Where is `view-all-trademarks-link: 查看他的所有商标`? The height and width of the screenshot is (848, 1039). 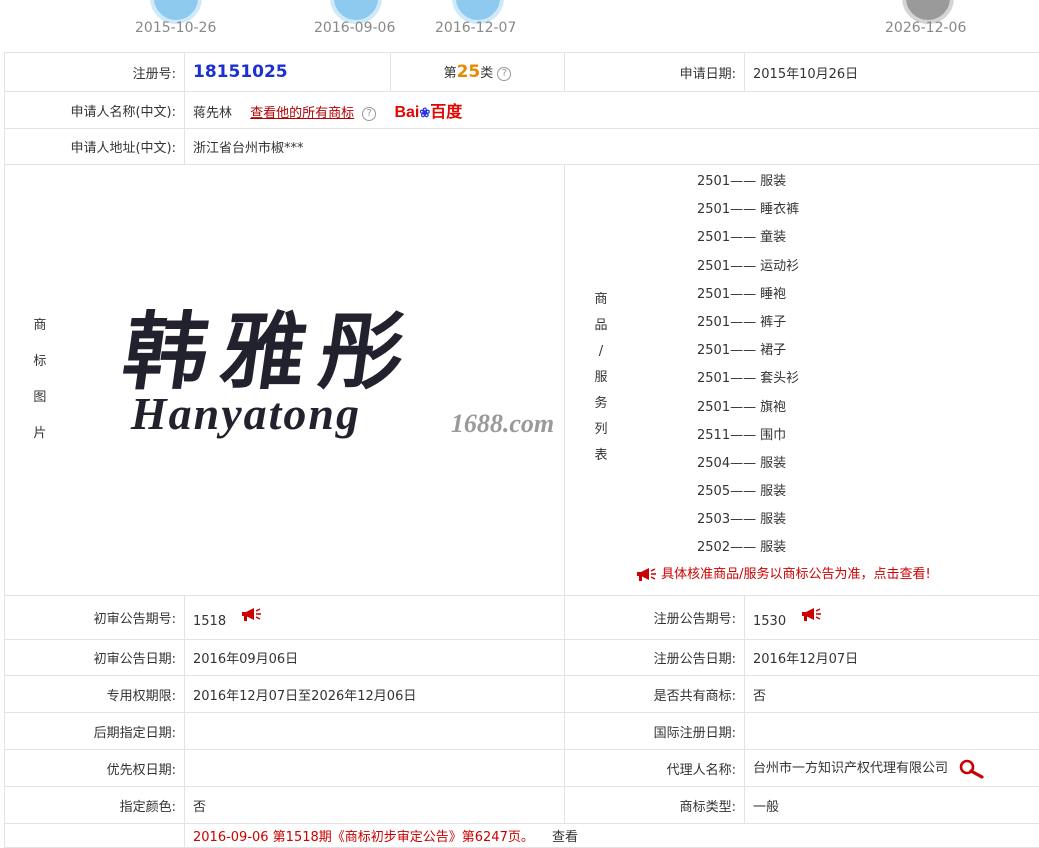
view-all-trademarks-link: 查看他的所有商标 is located at coordinates (302, 113).